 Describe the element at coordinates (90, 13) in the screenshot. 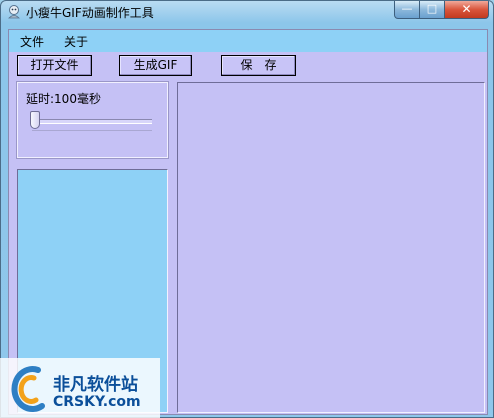

I see `window-title: 小瘦牛GIF动画制作工具` at that location.